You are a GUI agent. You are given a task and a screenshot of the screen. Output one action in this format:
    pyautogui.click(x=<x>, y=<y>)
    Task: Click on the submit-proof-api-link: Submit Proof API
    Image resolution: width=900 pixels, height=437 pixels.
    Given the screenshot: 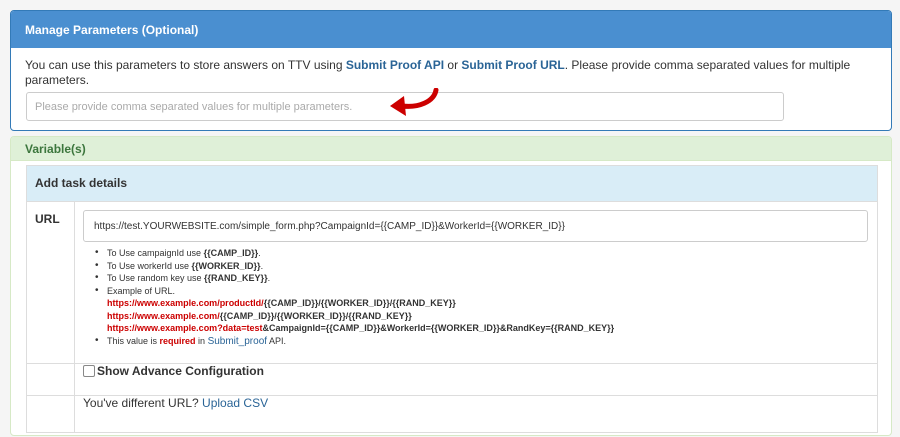 What is the action you would take?
    pyautogui.click(x=395, y=65)
    